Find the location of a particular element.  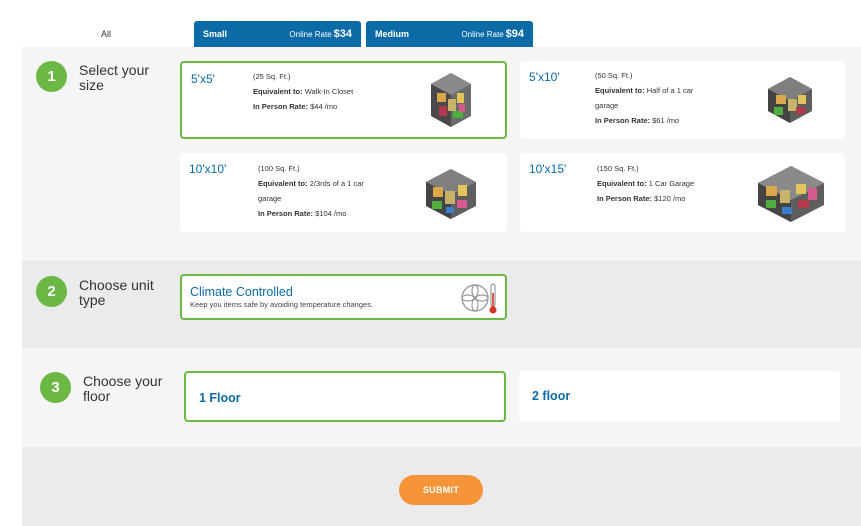

size-sqft: (25 Sq. Ft.) is located at coordinates (272, 76).